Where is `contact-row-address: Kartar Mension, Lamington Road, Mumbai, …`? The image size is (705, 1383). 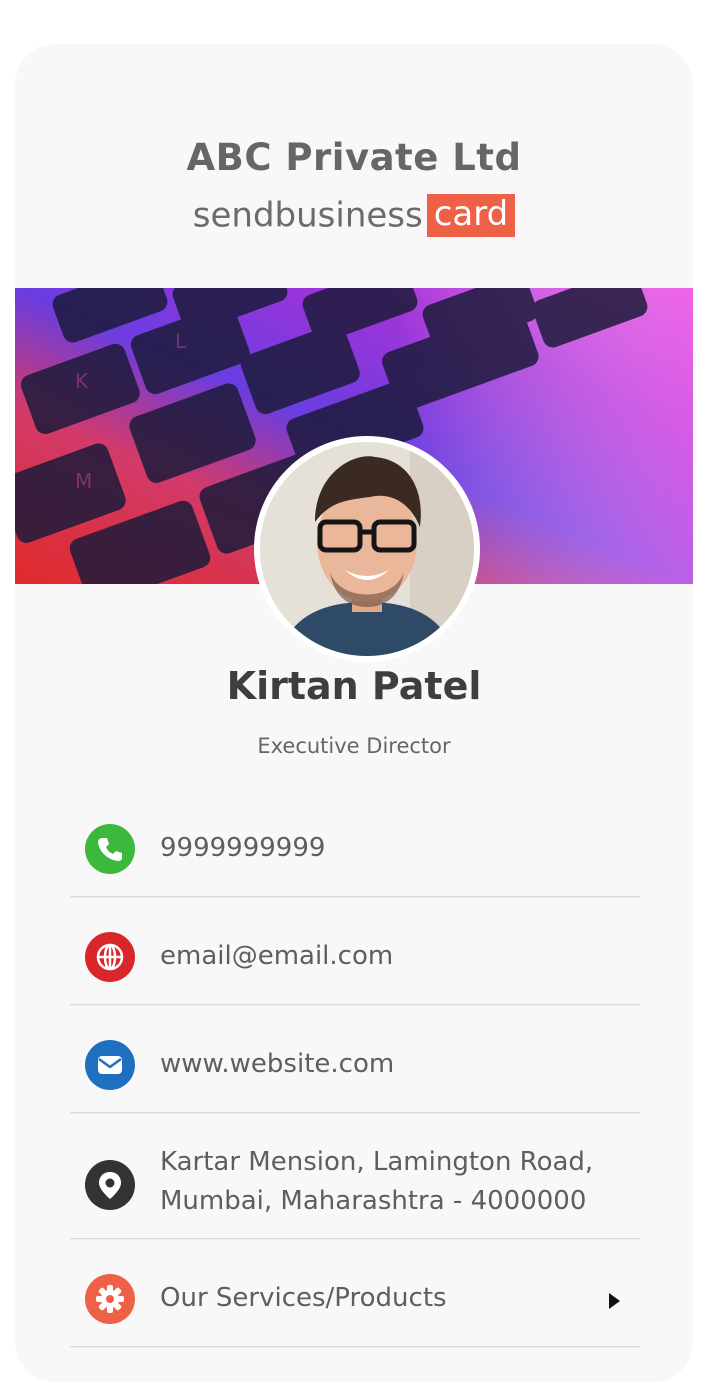
contact-row-address: Kartar Mension, Lamington Road, Mumbai, … is located at coordinates (355, 1184).